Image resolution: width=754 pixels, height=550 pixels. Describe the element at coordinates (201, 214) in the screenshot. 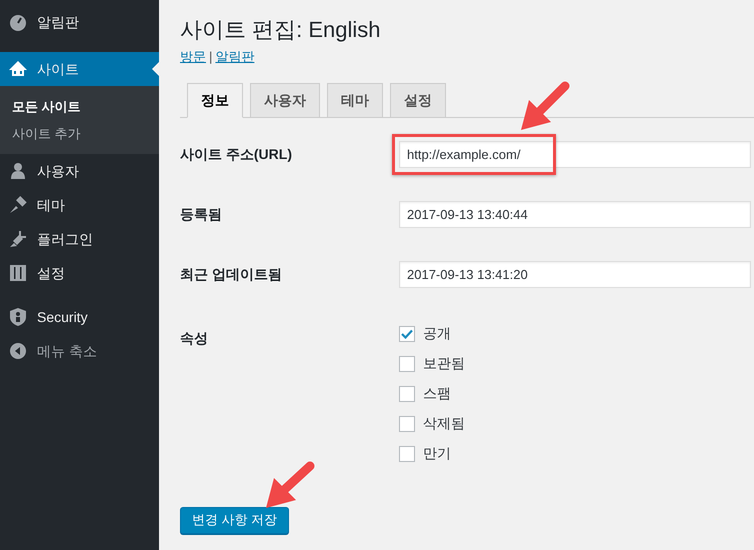

I see `field-label: 등록됨` at that location.